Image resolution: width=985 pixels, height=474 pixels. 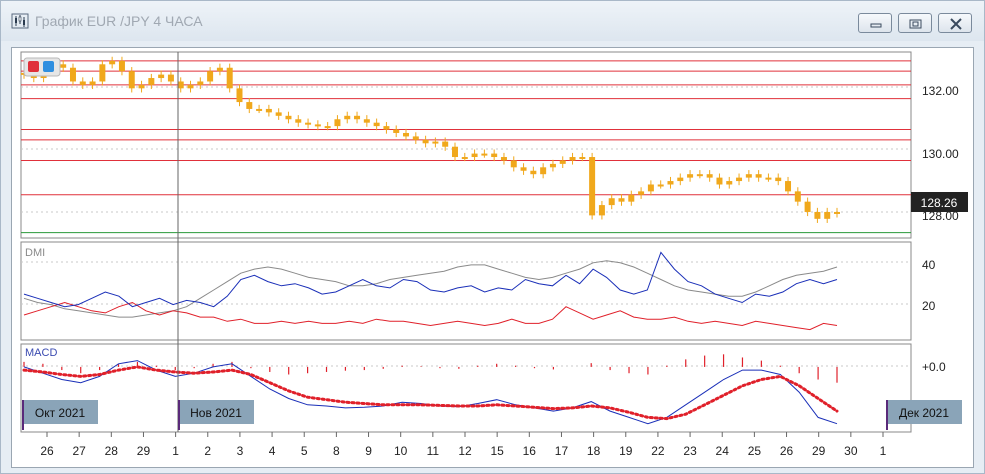 I want to click on x-tick-label: 8, so click(x=336, y=451).